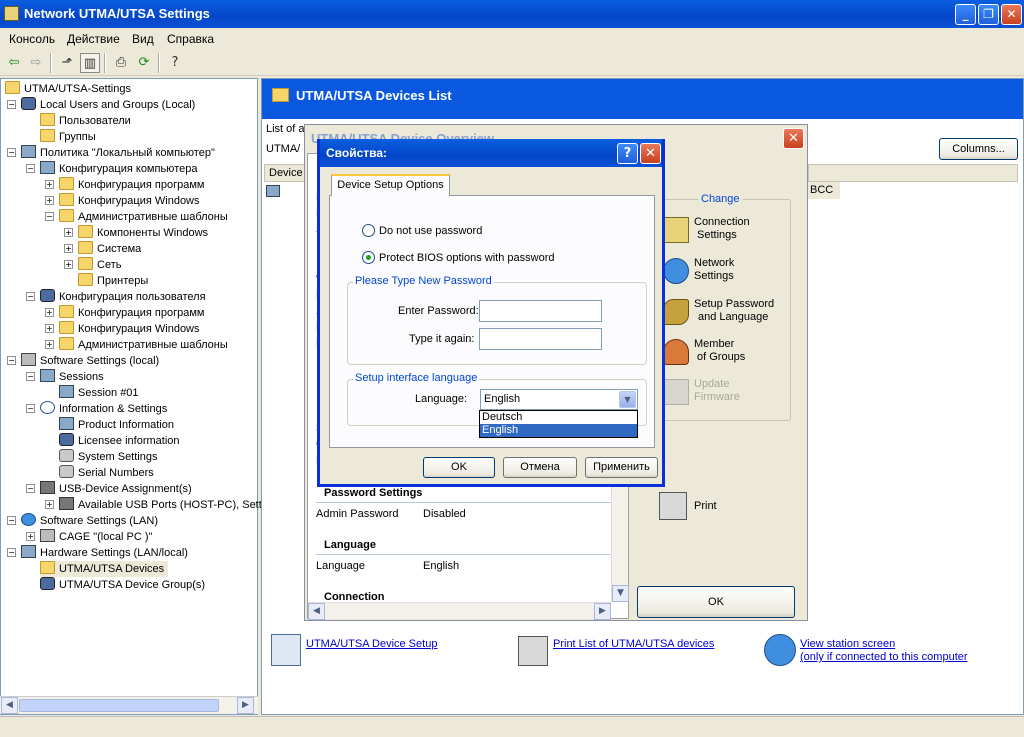 The width and height of the screenshot is (1024, 737). I want to click on minimize-button: _, so click(965, 14).